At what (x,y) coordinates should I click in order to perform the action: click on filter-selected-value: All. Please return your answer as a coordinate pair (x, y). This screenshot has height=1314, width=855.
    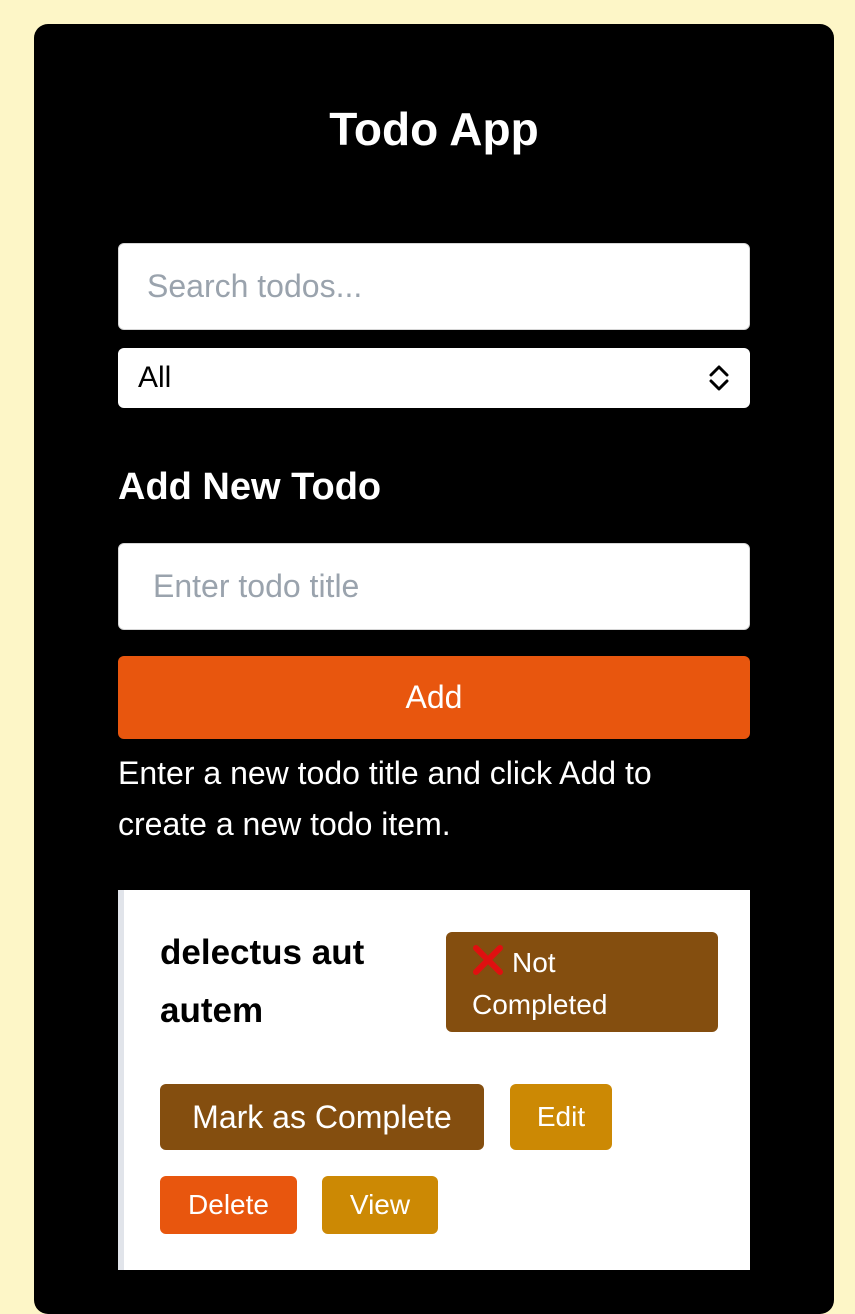
    Looking at the image, I should click on (155, 377).